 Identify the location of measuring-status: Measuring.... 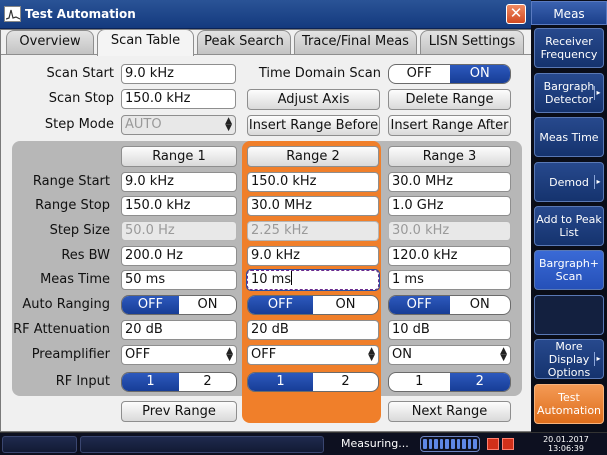
(375, 443).